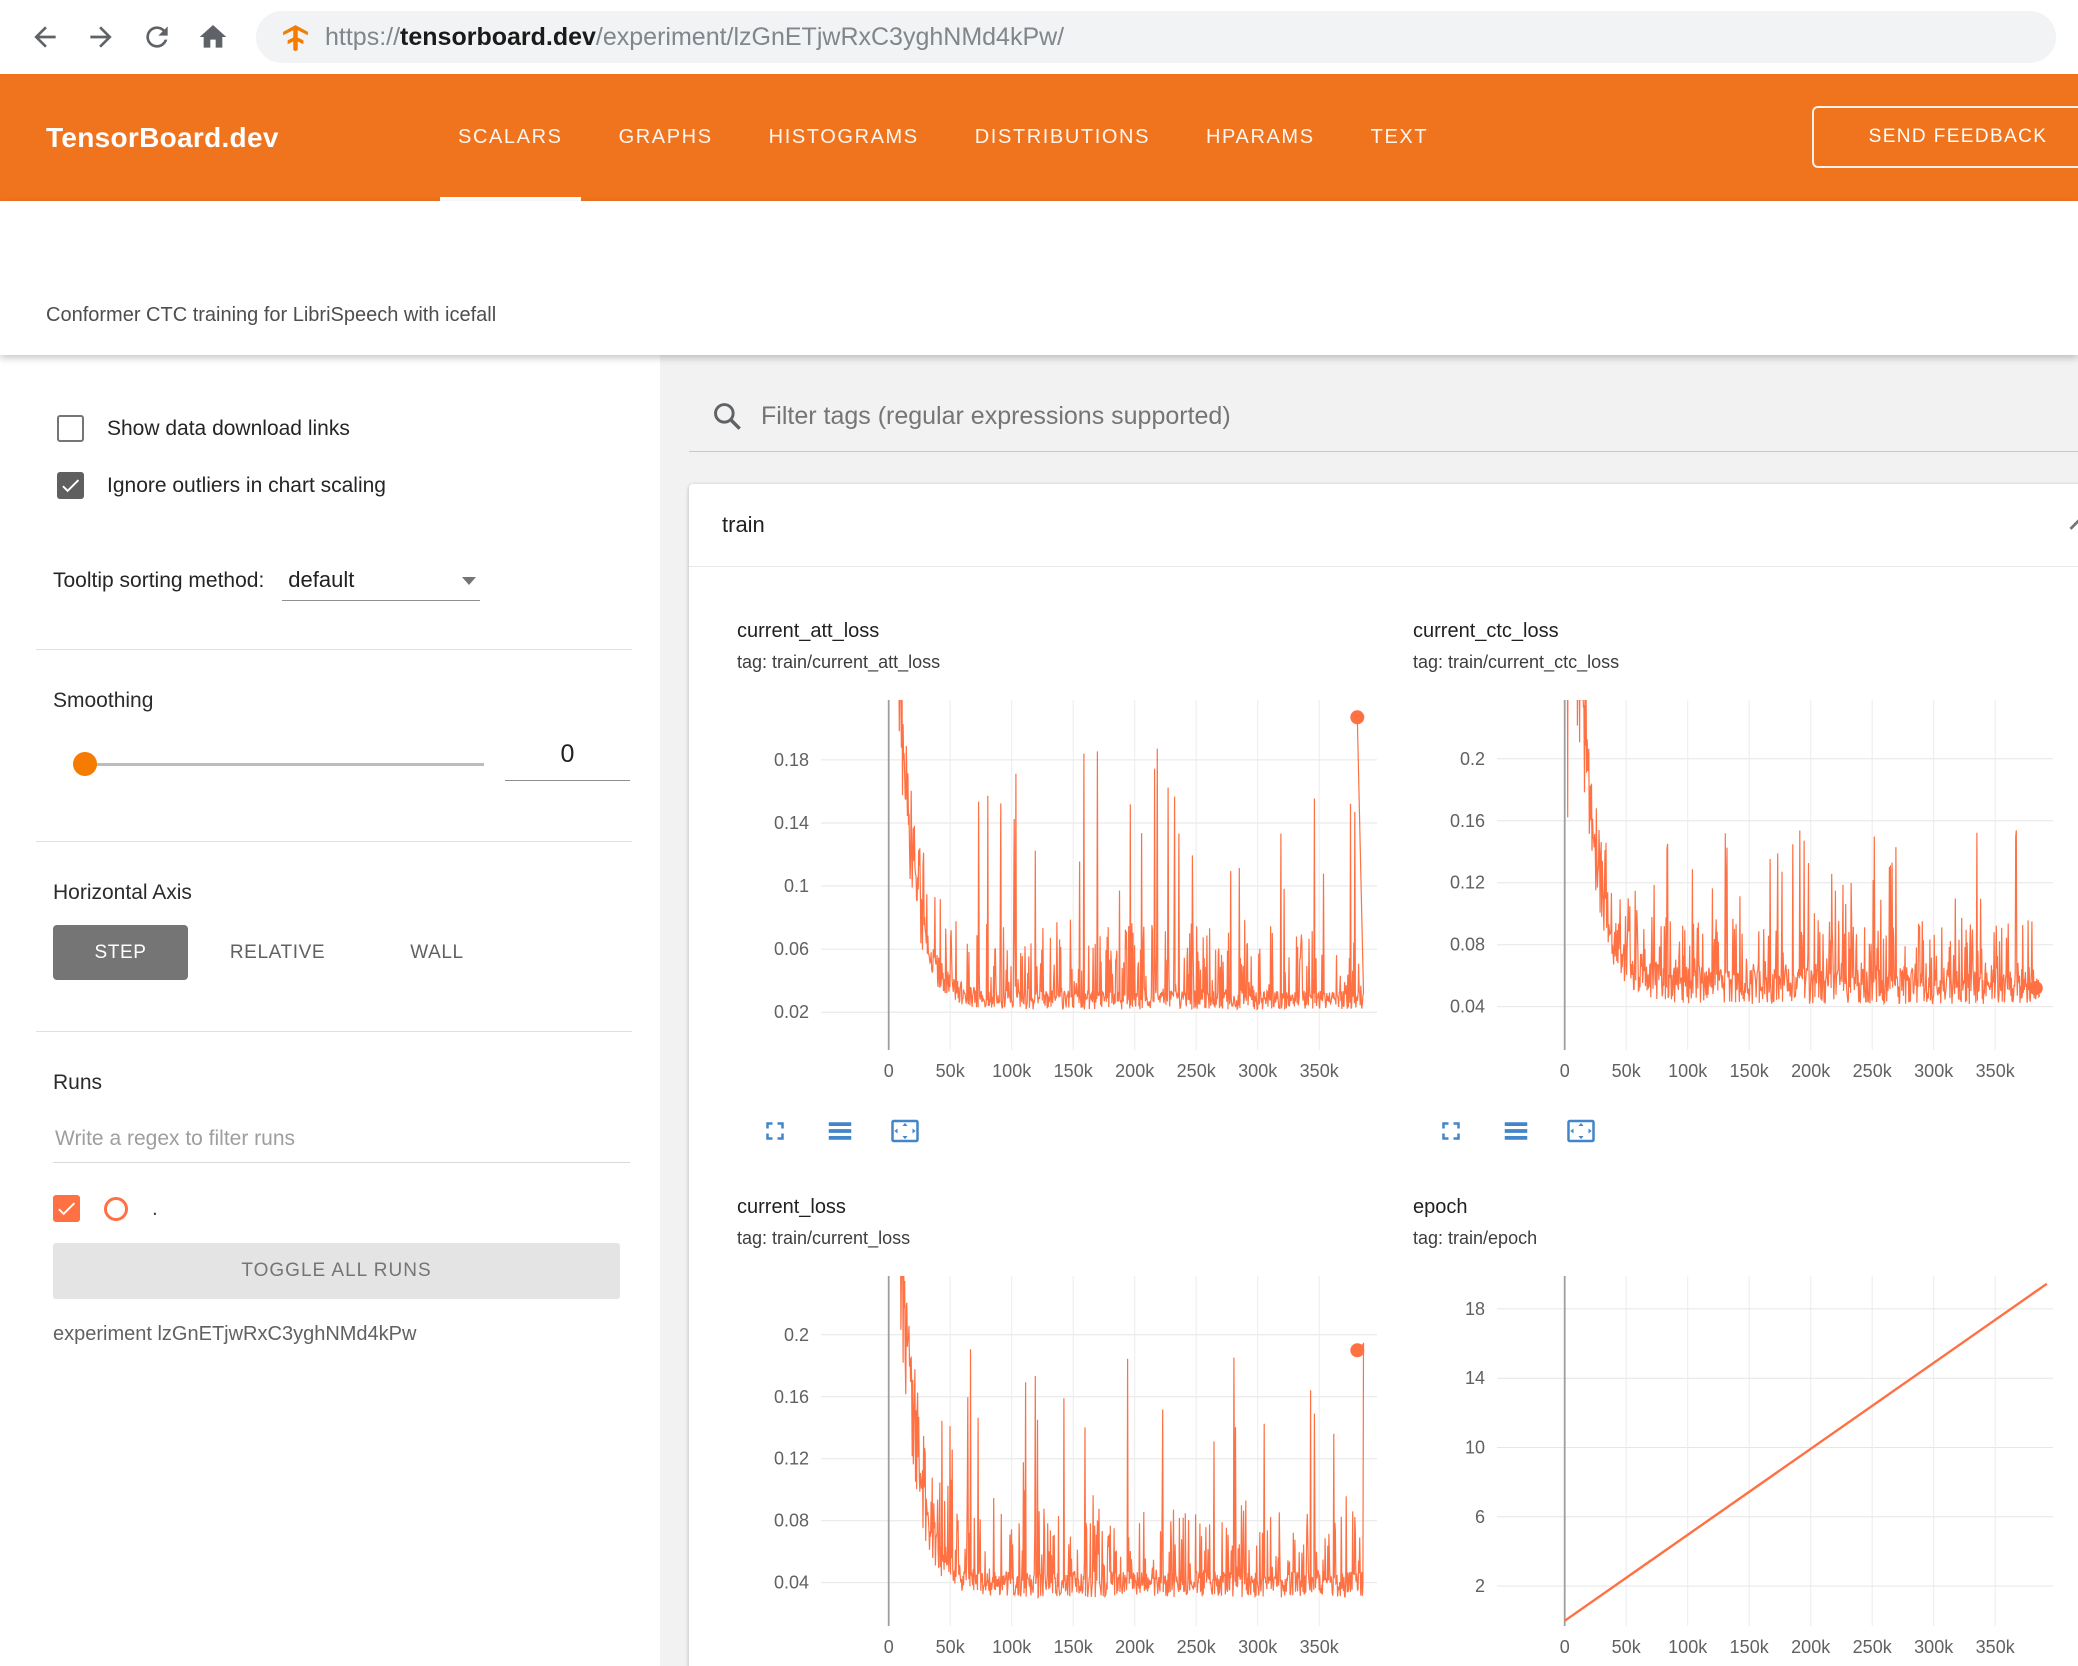 The image size is (2078, 1666). Describe the element at coordinates (78, 1082) in the screenshot. I see `runs-label: Runs` at that location.